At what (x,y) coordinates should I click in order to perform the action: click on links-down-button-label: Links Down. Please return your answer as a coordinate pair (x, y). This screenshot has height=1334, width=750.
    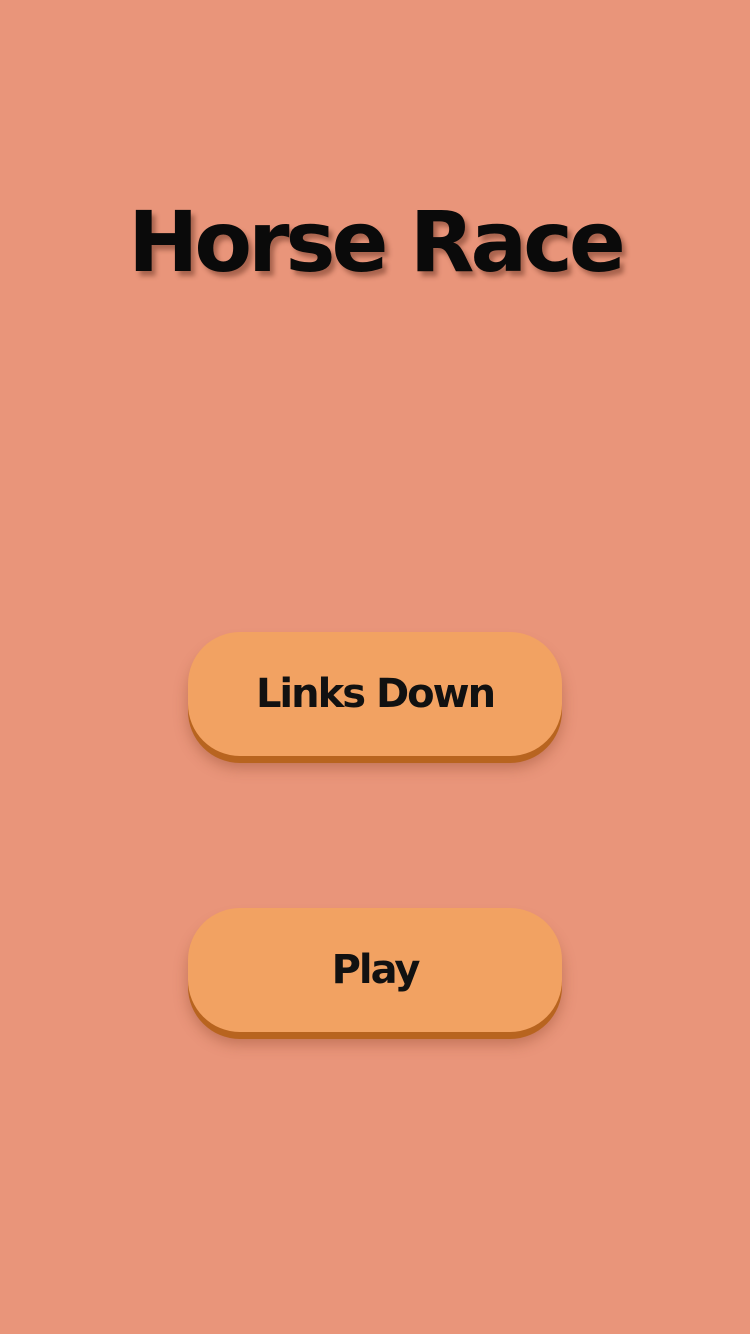
    Looking at the image, I should click on (375, 694).